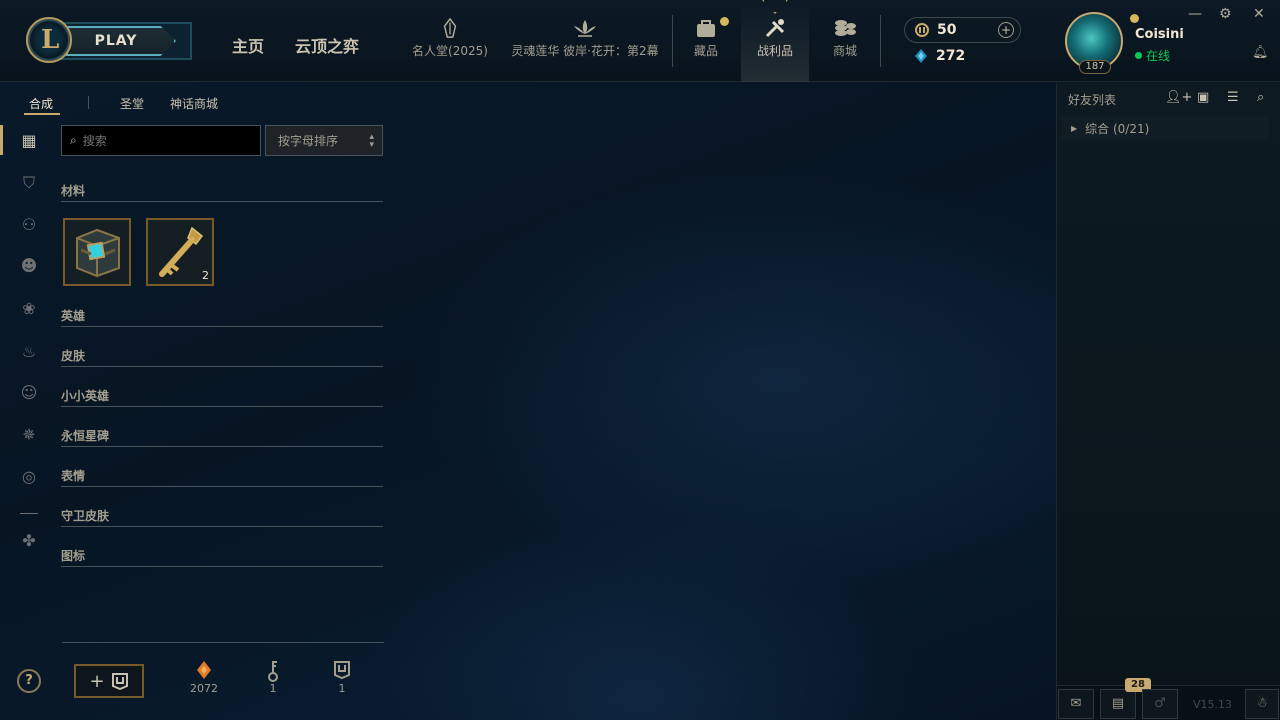 This screenshot has width=1280, height=720. I want to click on category-icons: 图标, so click(222, 557).